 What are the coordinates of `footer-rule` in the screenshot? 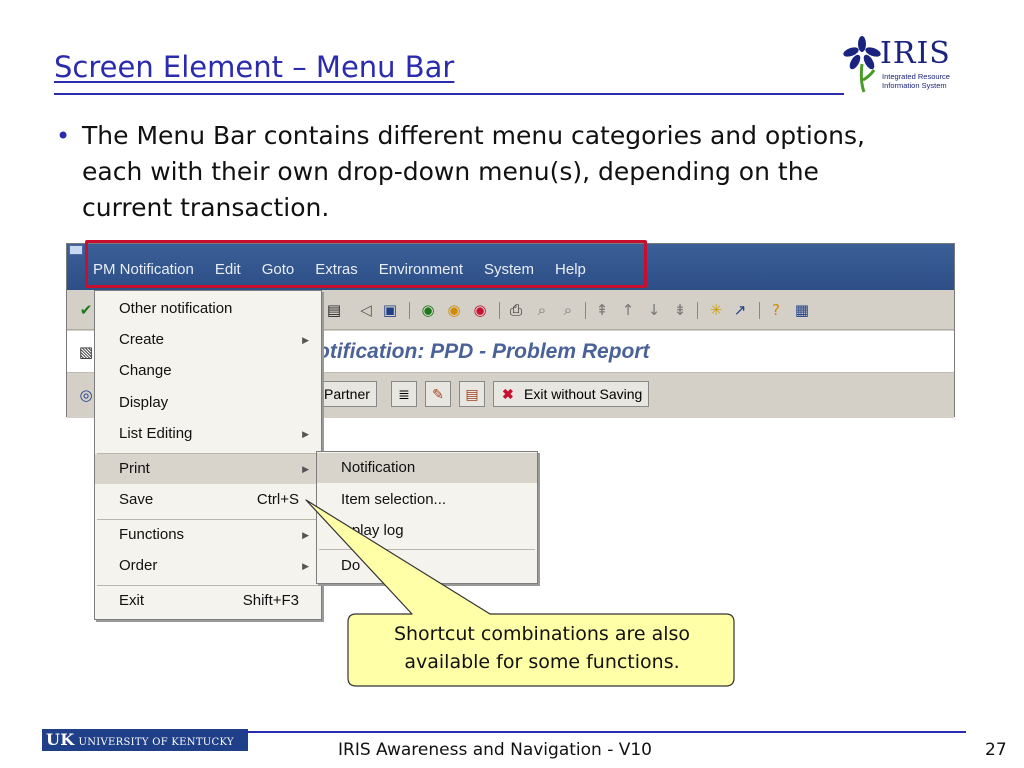 It's located at (605, 732).